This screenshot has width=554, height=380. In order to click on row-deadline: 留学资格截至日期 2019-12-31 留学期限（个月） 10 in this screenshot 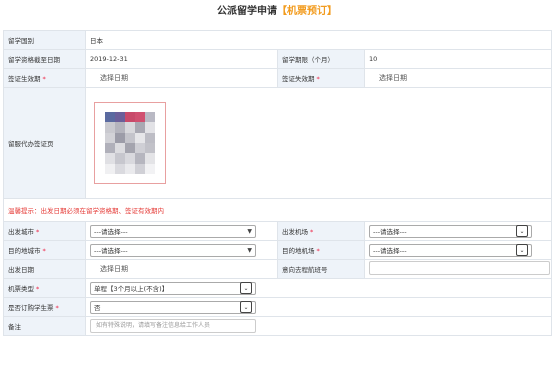, I will do `click(278, 59)`.